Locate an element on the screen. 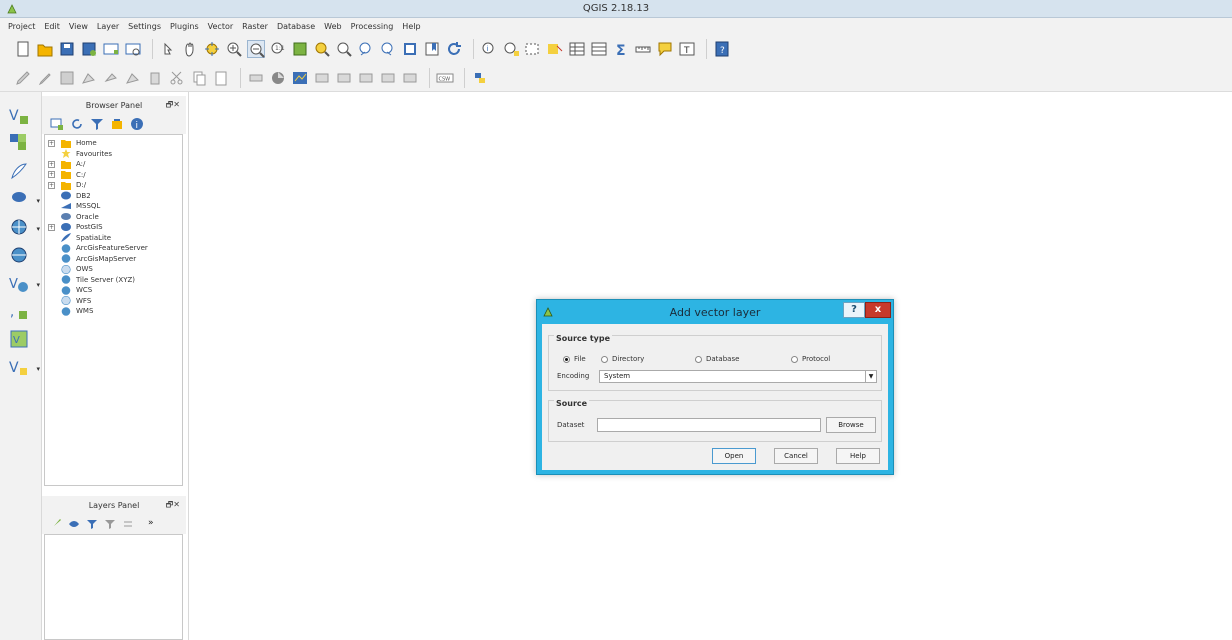 This screenshot has width=1232, height=640. add-feature-icon is located at coordinates (89, 78).